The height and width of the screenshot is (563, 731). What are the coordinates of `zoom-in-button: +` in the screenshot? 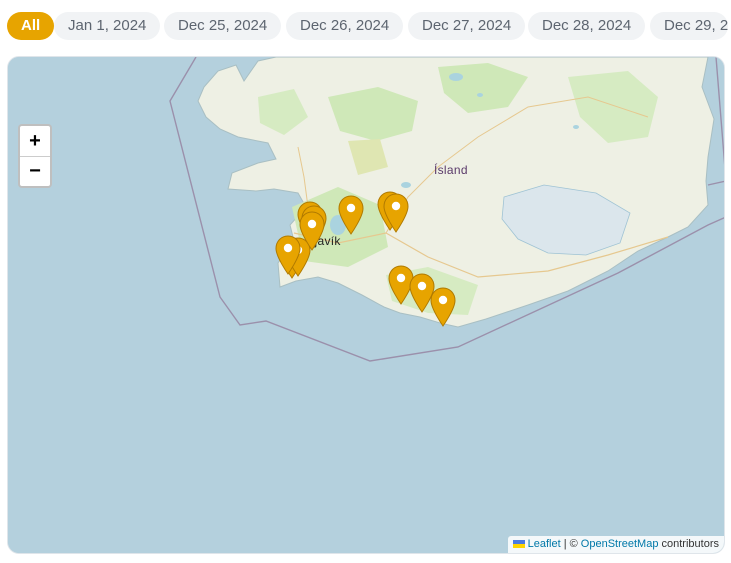 It's located at (35, 141).